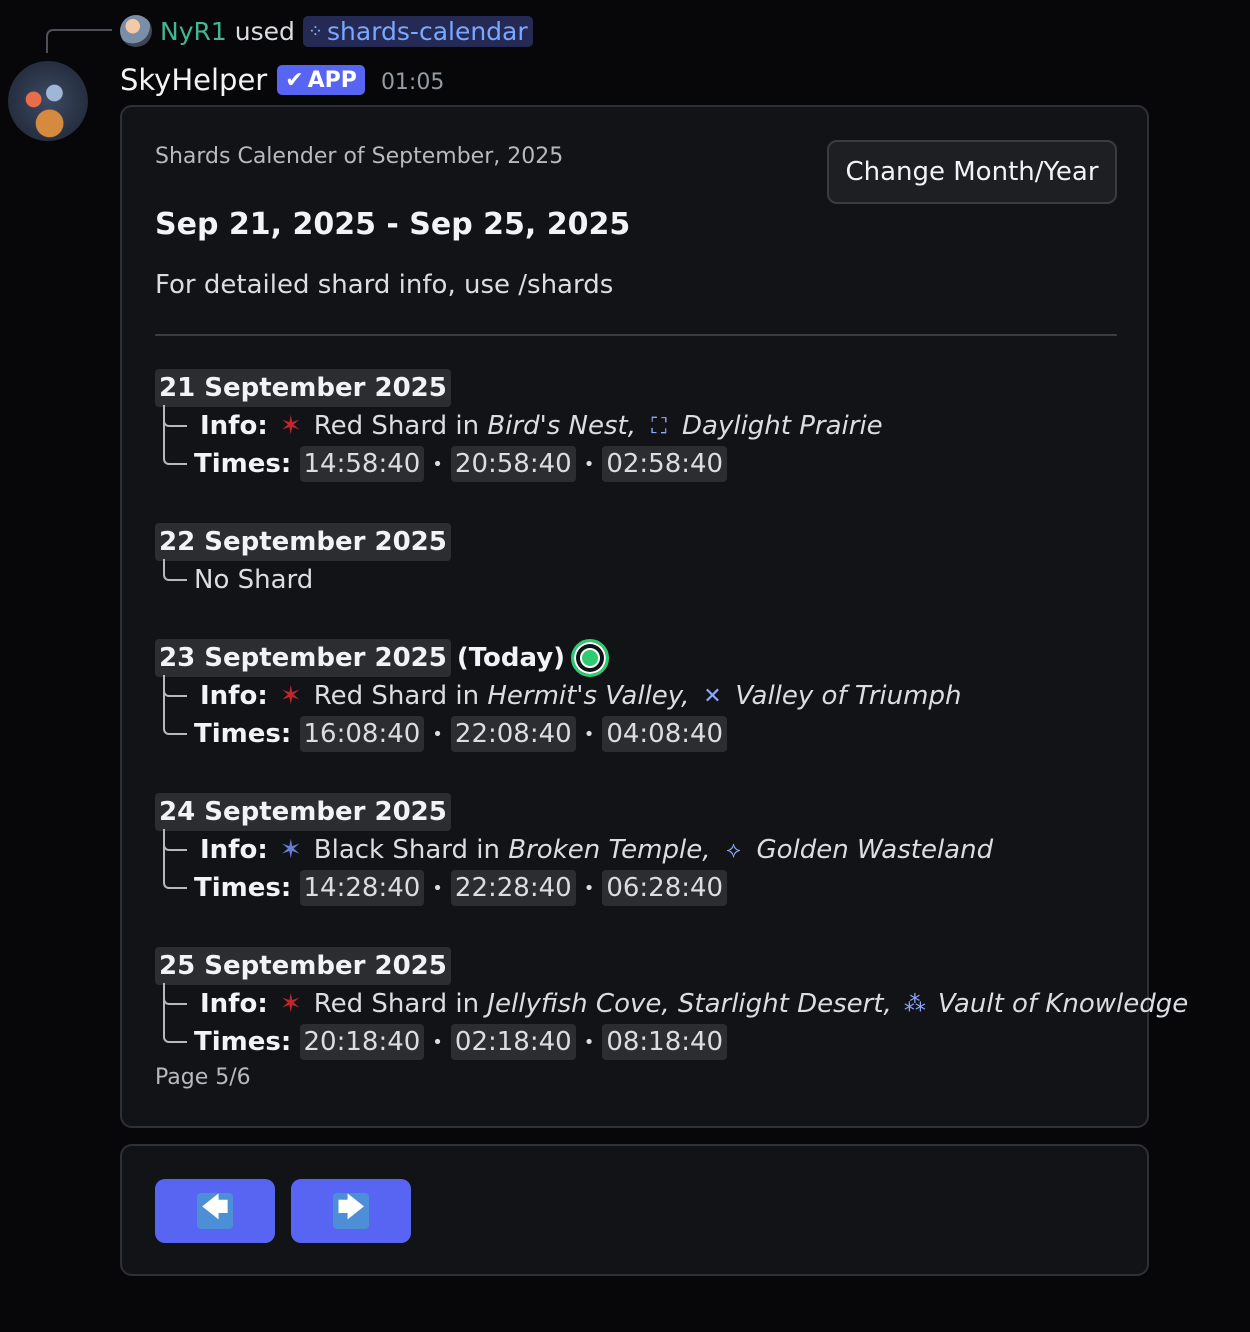  Describe the element at coordinates (359, 156) in the screenshot. I see `embed-subtitle: Shards Calender of September, 2025` at that location.